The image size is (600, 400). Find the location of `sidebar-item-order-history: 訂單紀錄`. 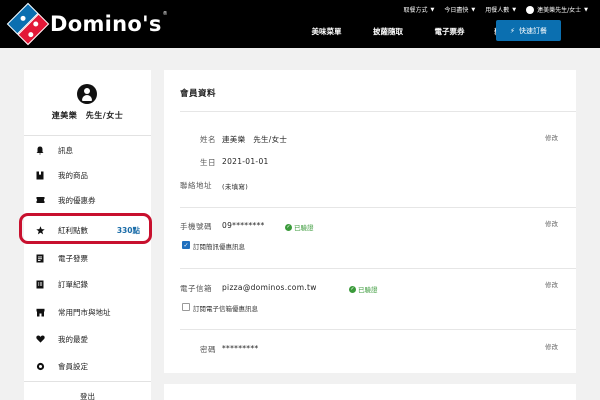

sidebar-item-order-history: 訂單紀錄 is located at coordinates (87, 284).